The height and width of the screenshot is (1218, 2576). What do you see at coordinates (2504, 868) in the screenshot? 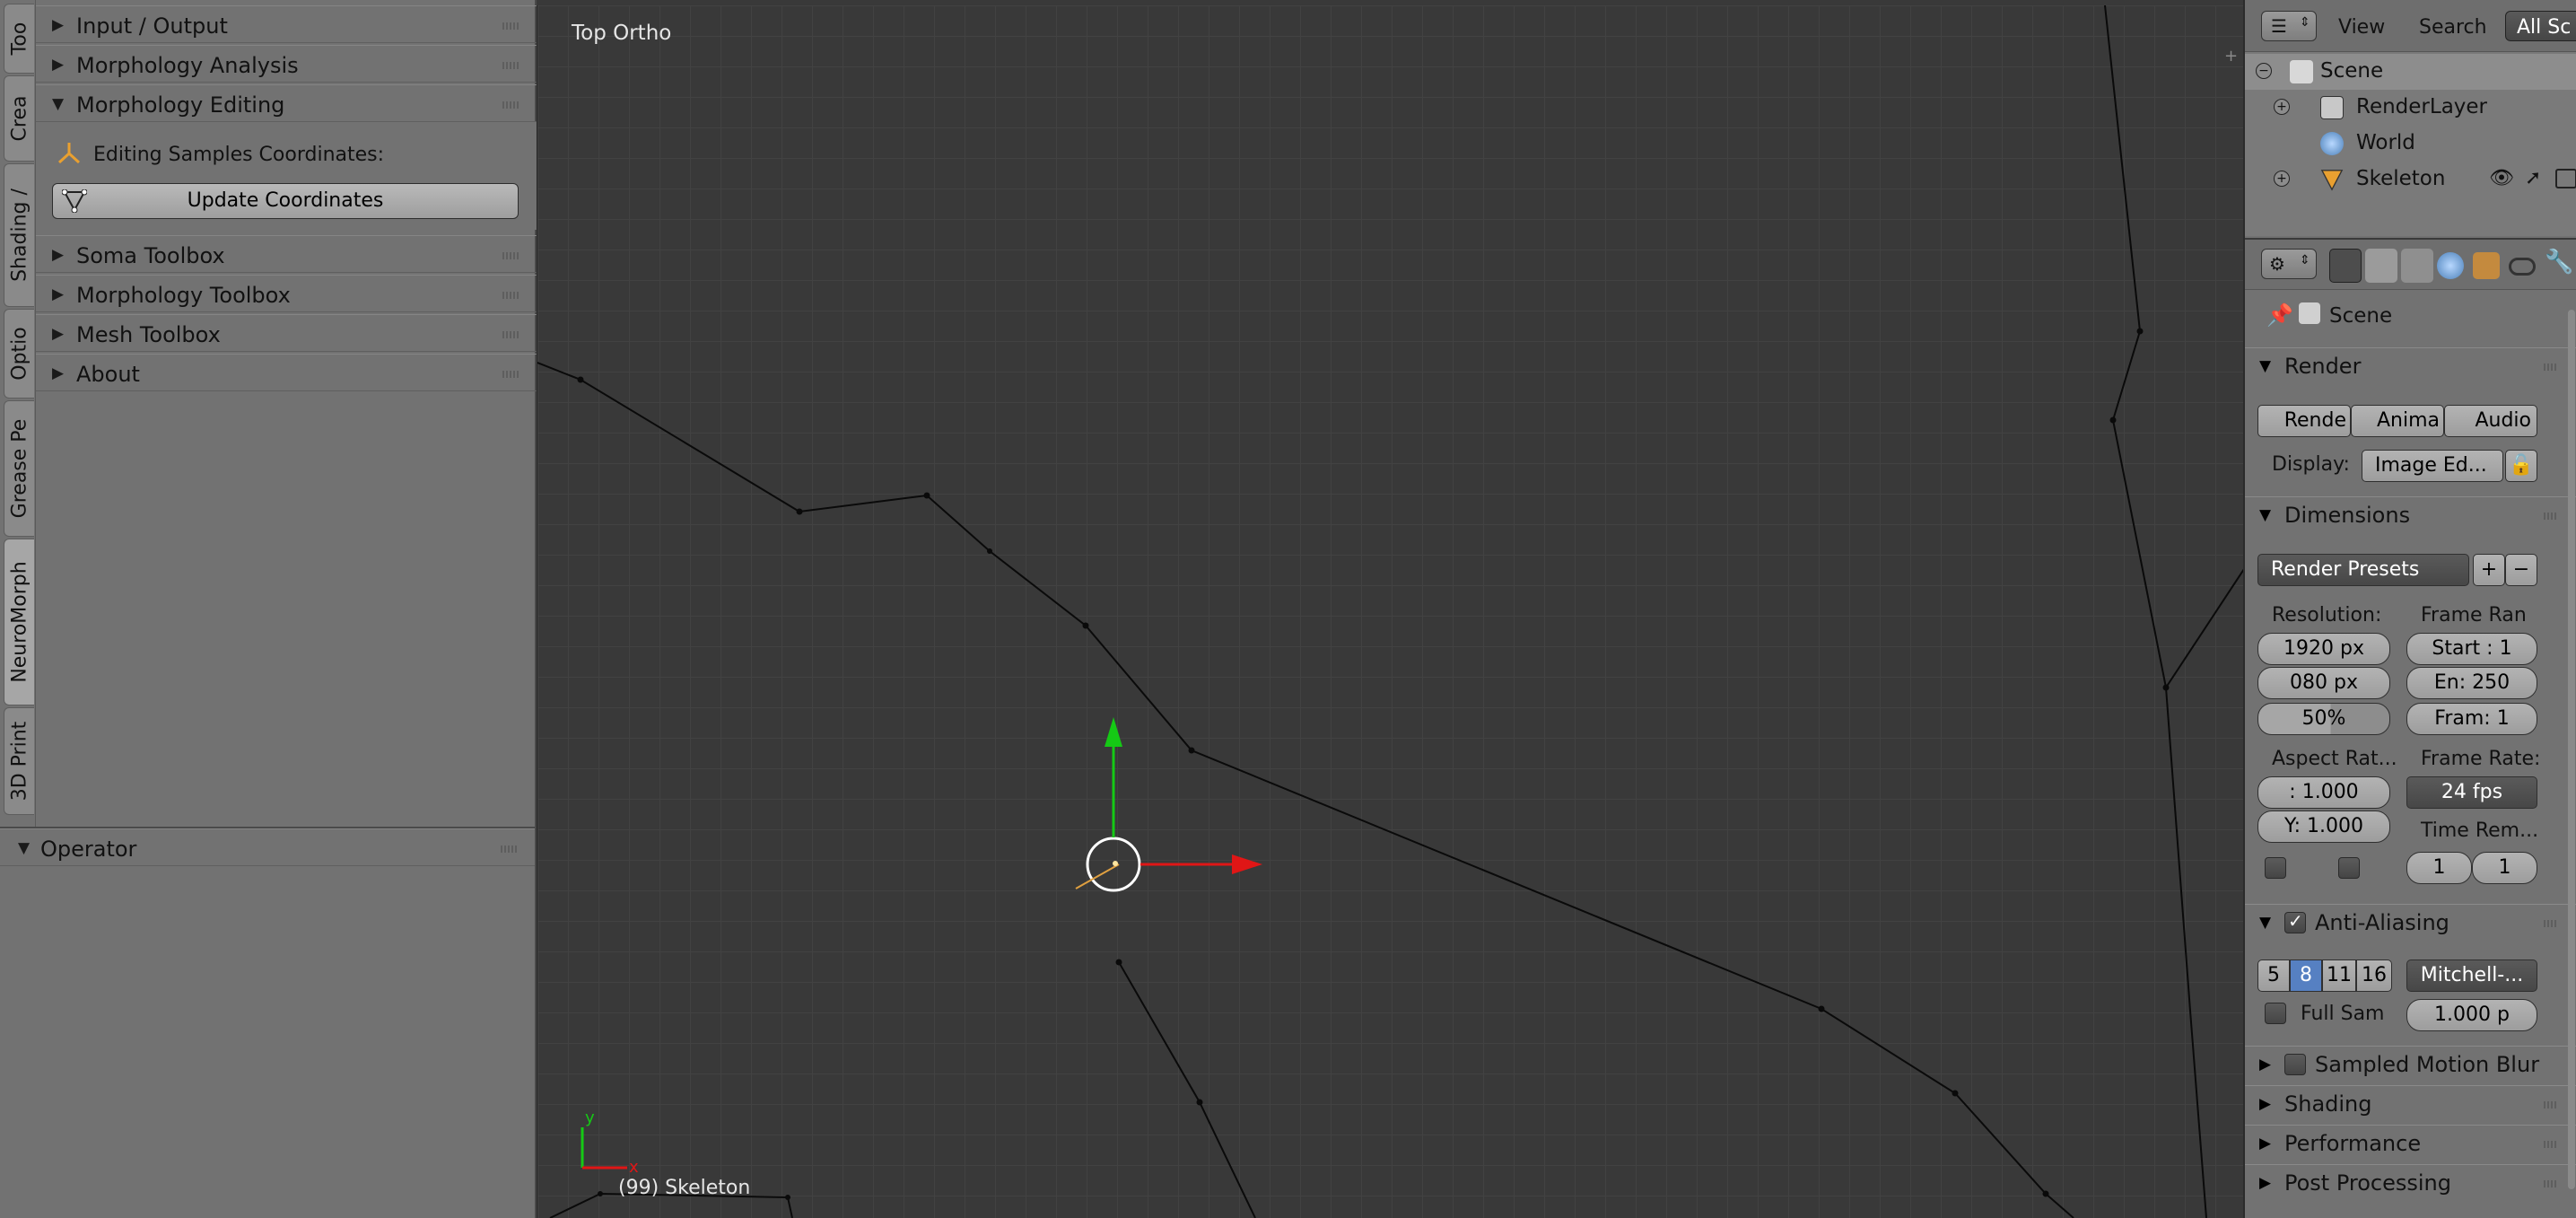
I see `time-remap-new-field: 1` at bounding box center [2504, 868].